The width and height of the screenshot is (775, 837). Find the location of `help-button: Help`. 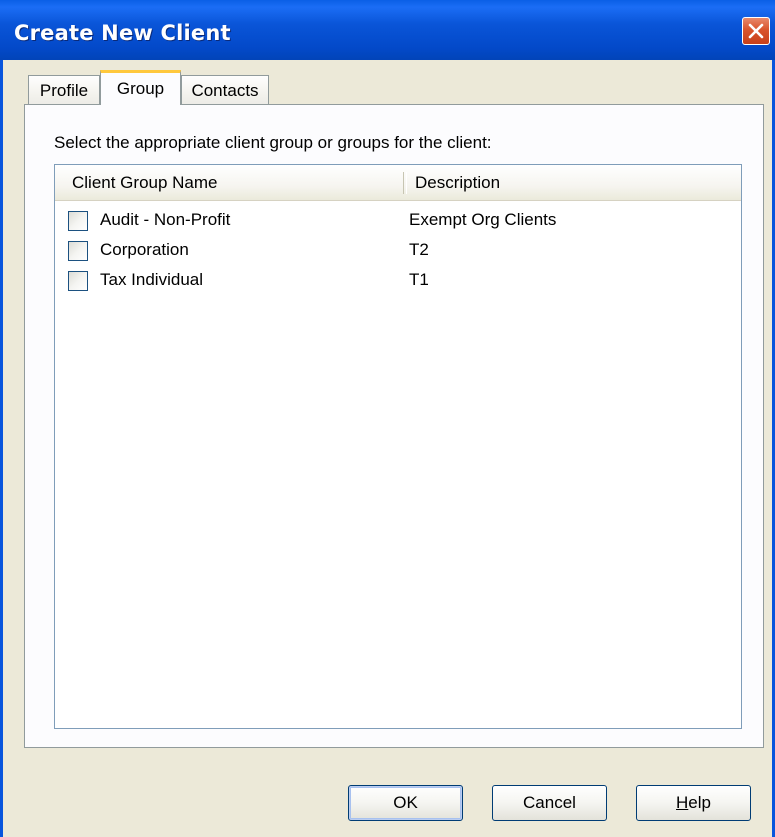

help-button: Help is located at coordinates (693, 803).